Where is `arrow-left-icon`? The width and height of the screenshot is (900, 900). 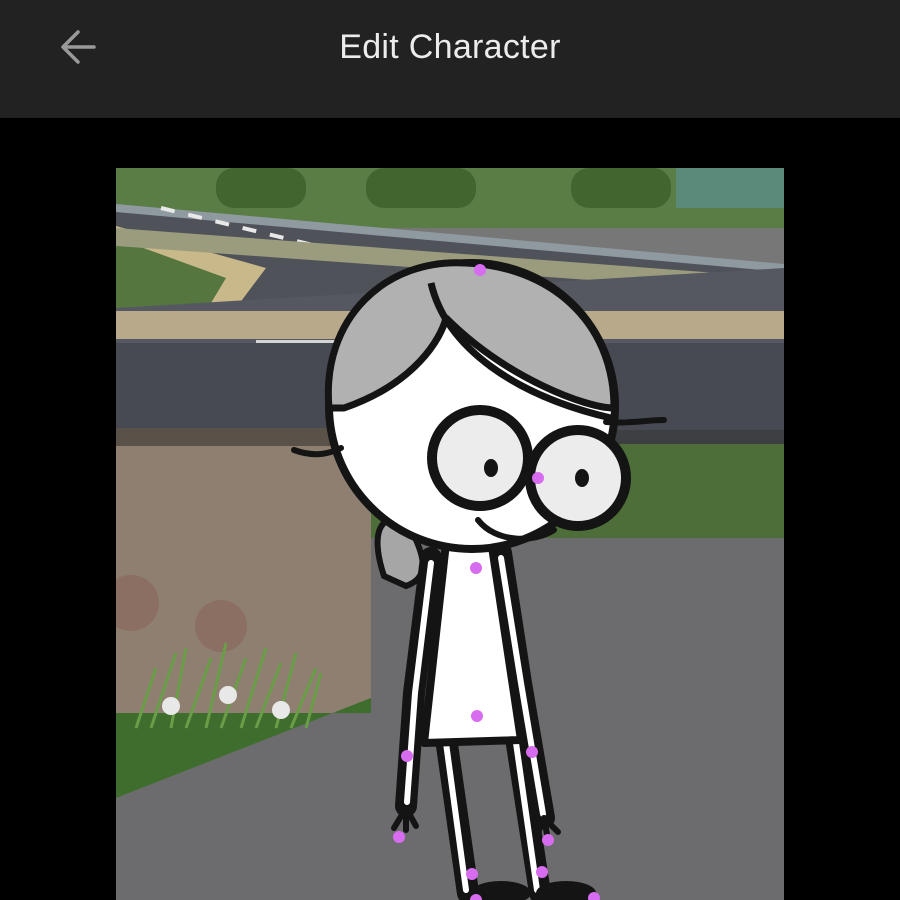
arrow-left-icon is located at coordinates (78, 47).